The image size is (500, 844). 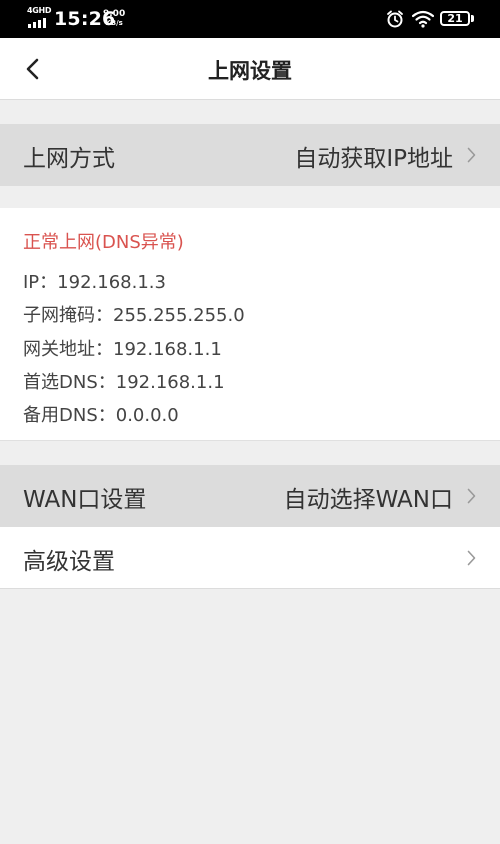 What do you see at coordinates (395, 19) in the screenshot?
I see `alarm-icon` at bounding box center [395, 19].